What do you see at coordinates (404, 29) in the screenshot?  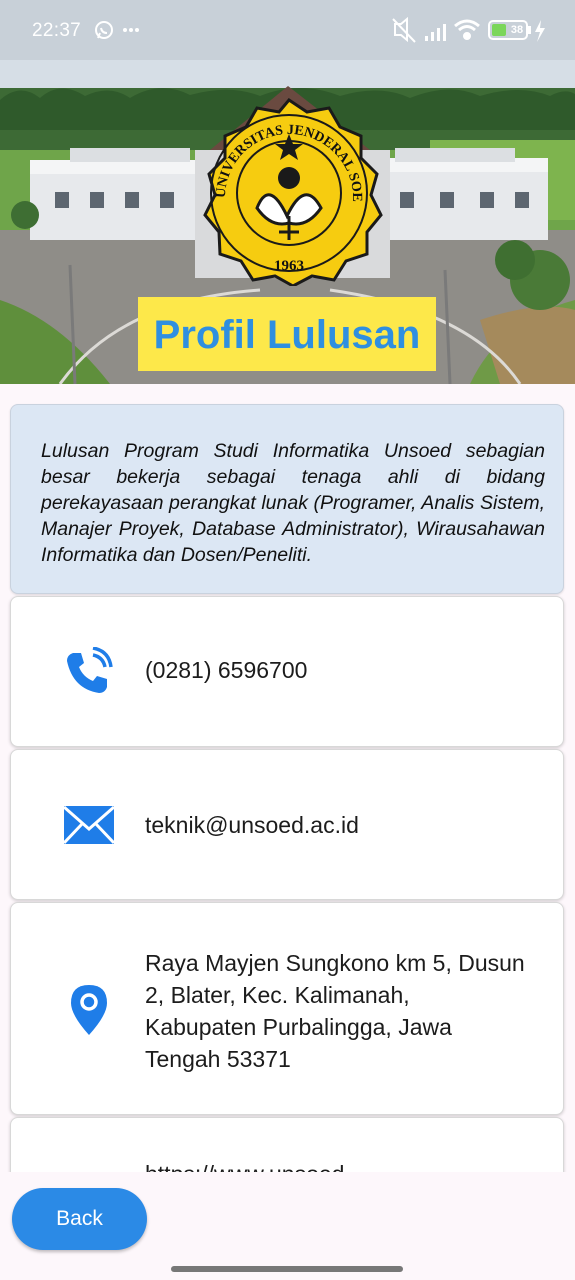 I see `mute-icon` at bounding box center [404, 29].